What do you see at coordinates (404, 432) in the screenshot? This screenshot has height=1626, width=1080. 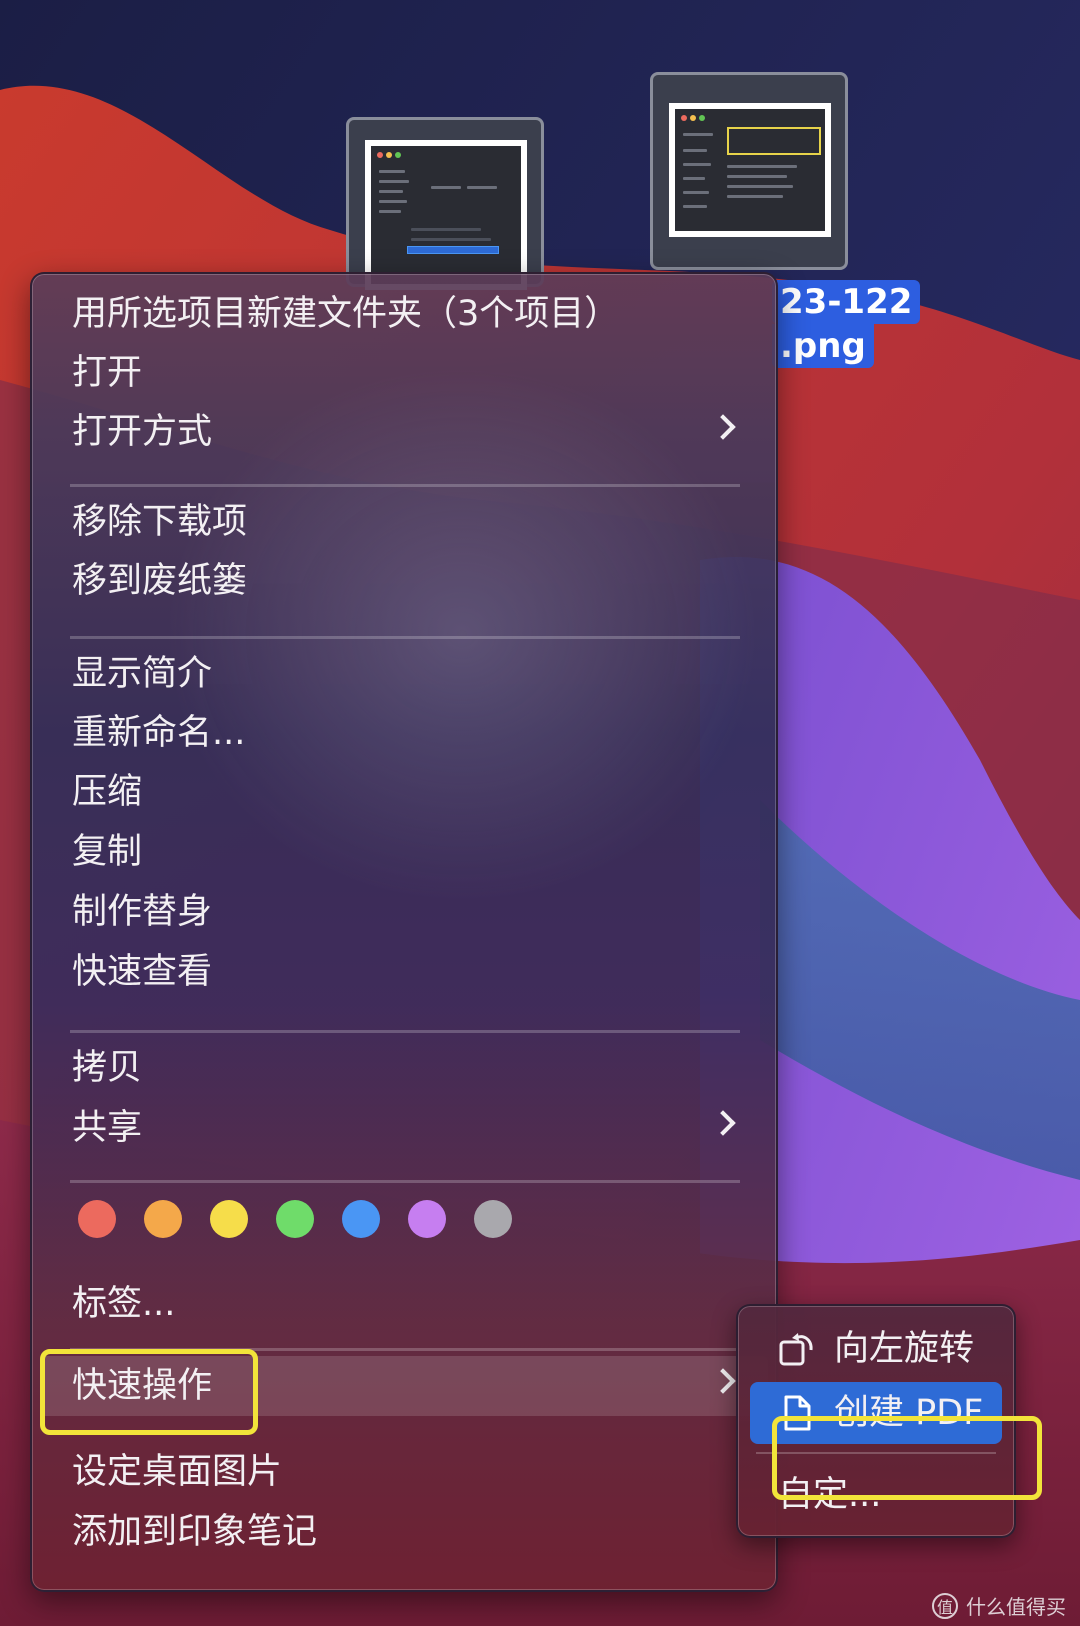 I see `menu-item-open-with: 打开方式` at bounding box center [404, 432].